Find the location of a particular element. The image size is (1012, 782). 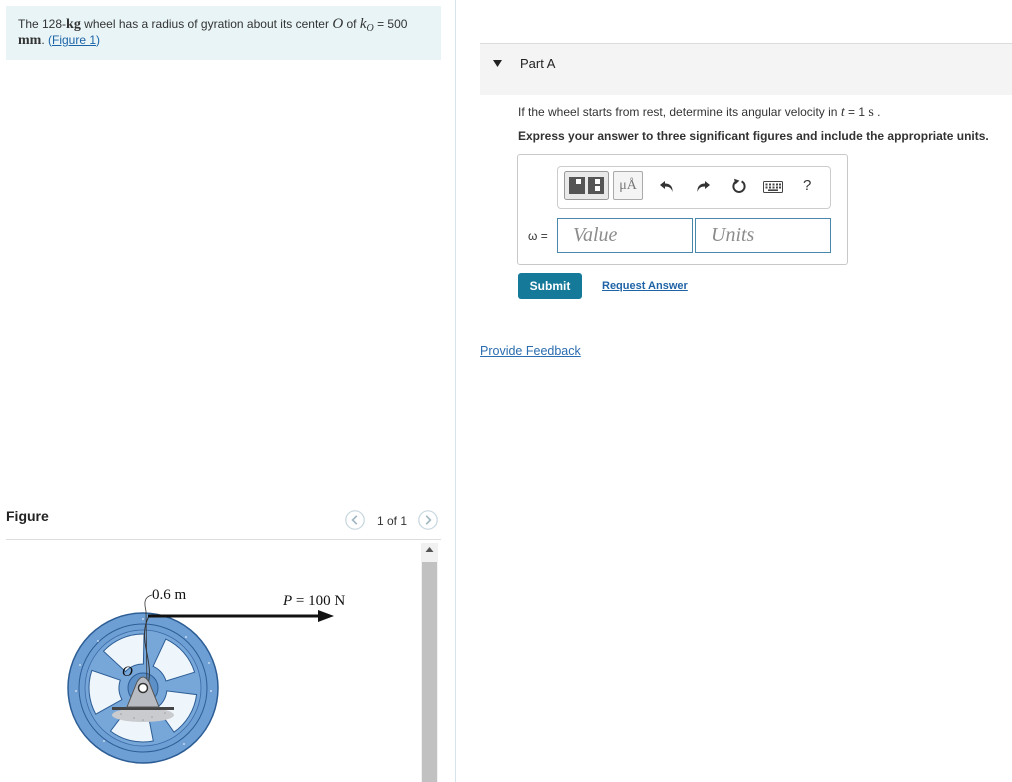

wheel-figure: 0.6 m P = 100 N O is located at coordinates (206, 675).